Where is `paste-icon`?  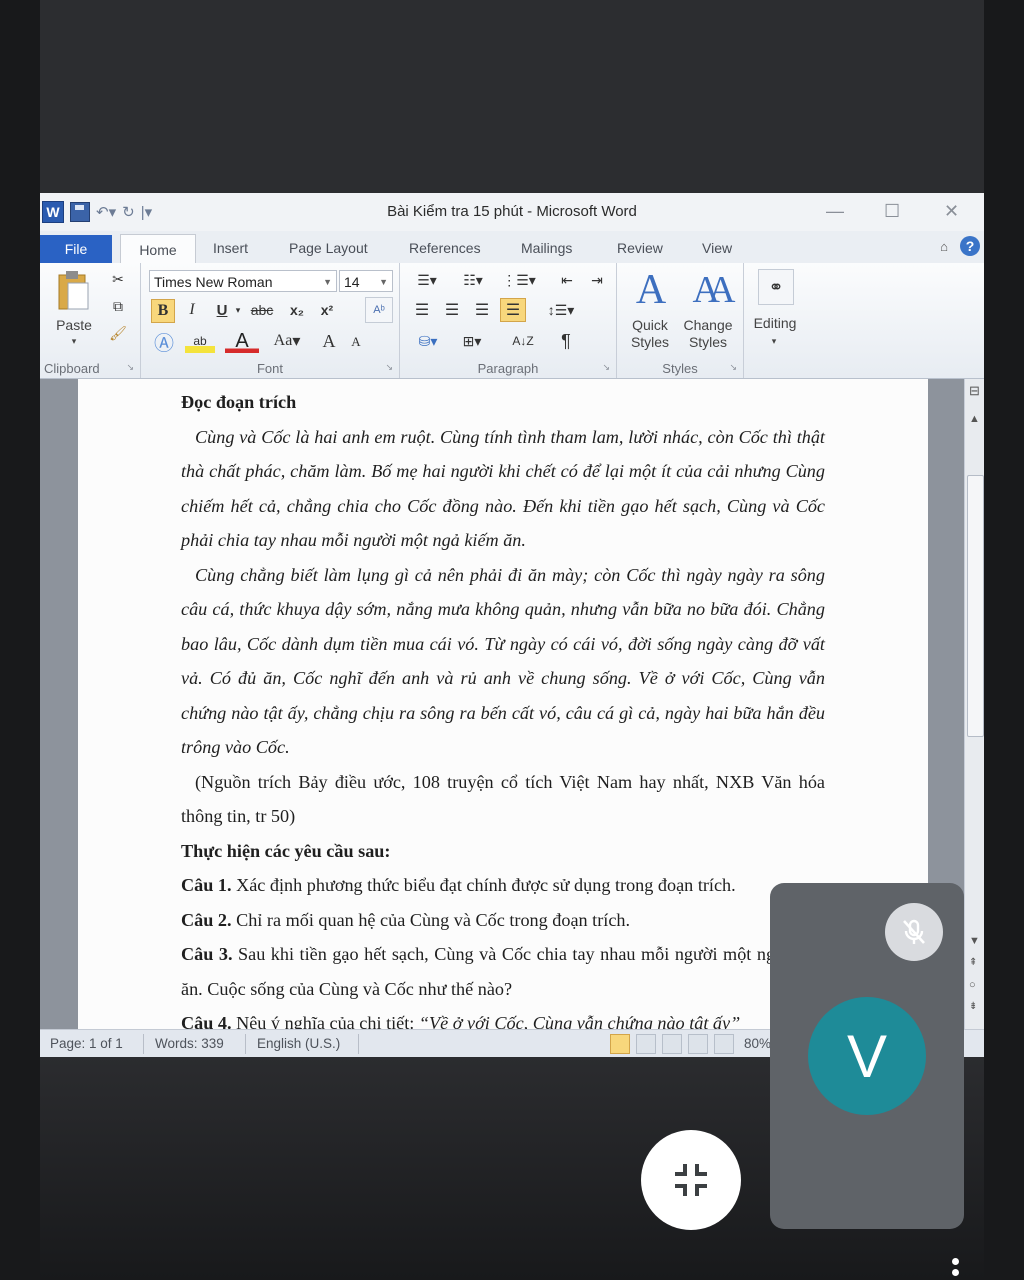 paste-icon is located at coordinates (73, 291).